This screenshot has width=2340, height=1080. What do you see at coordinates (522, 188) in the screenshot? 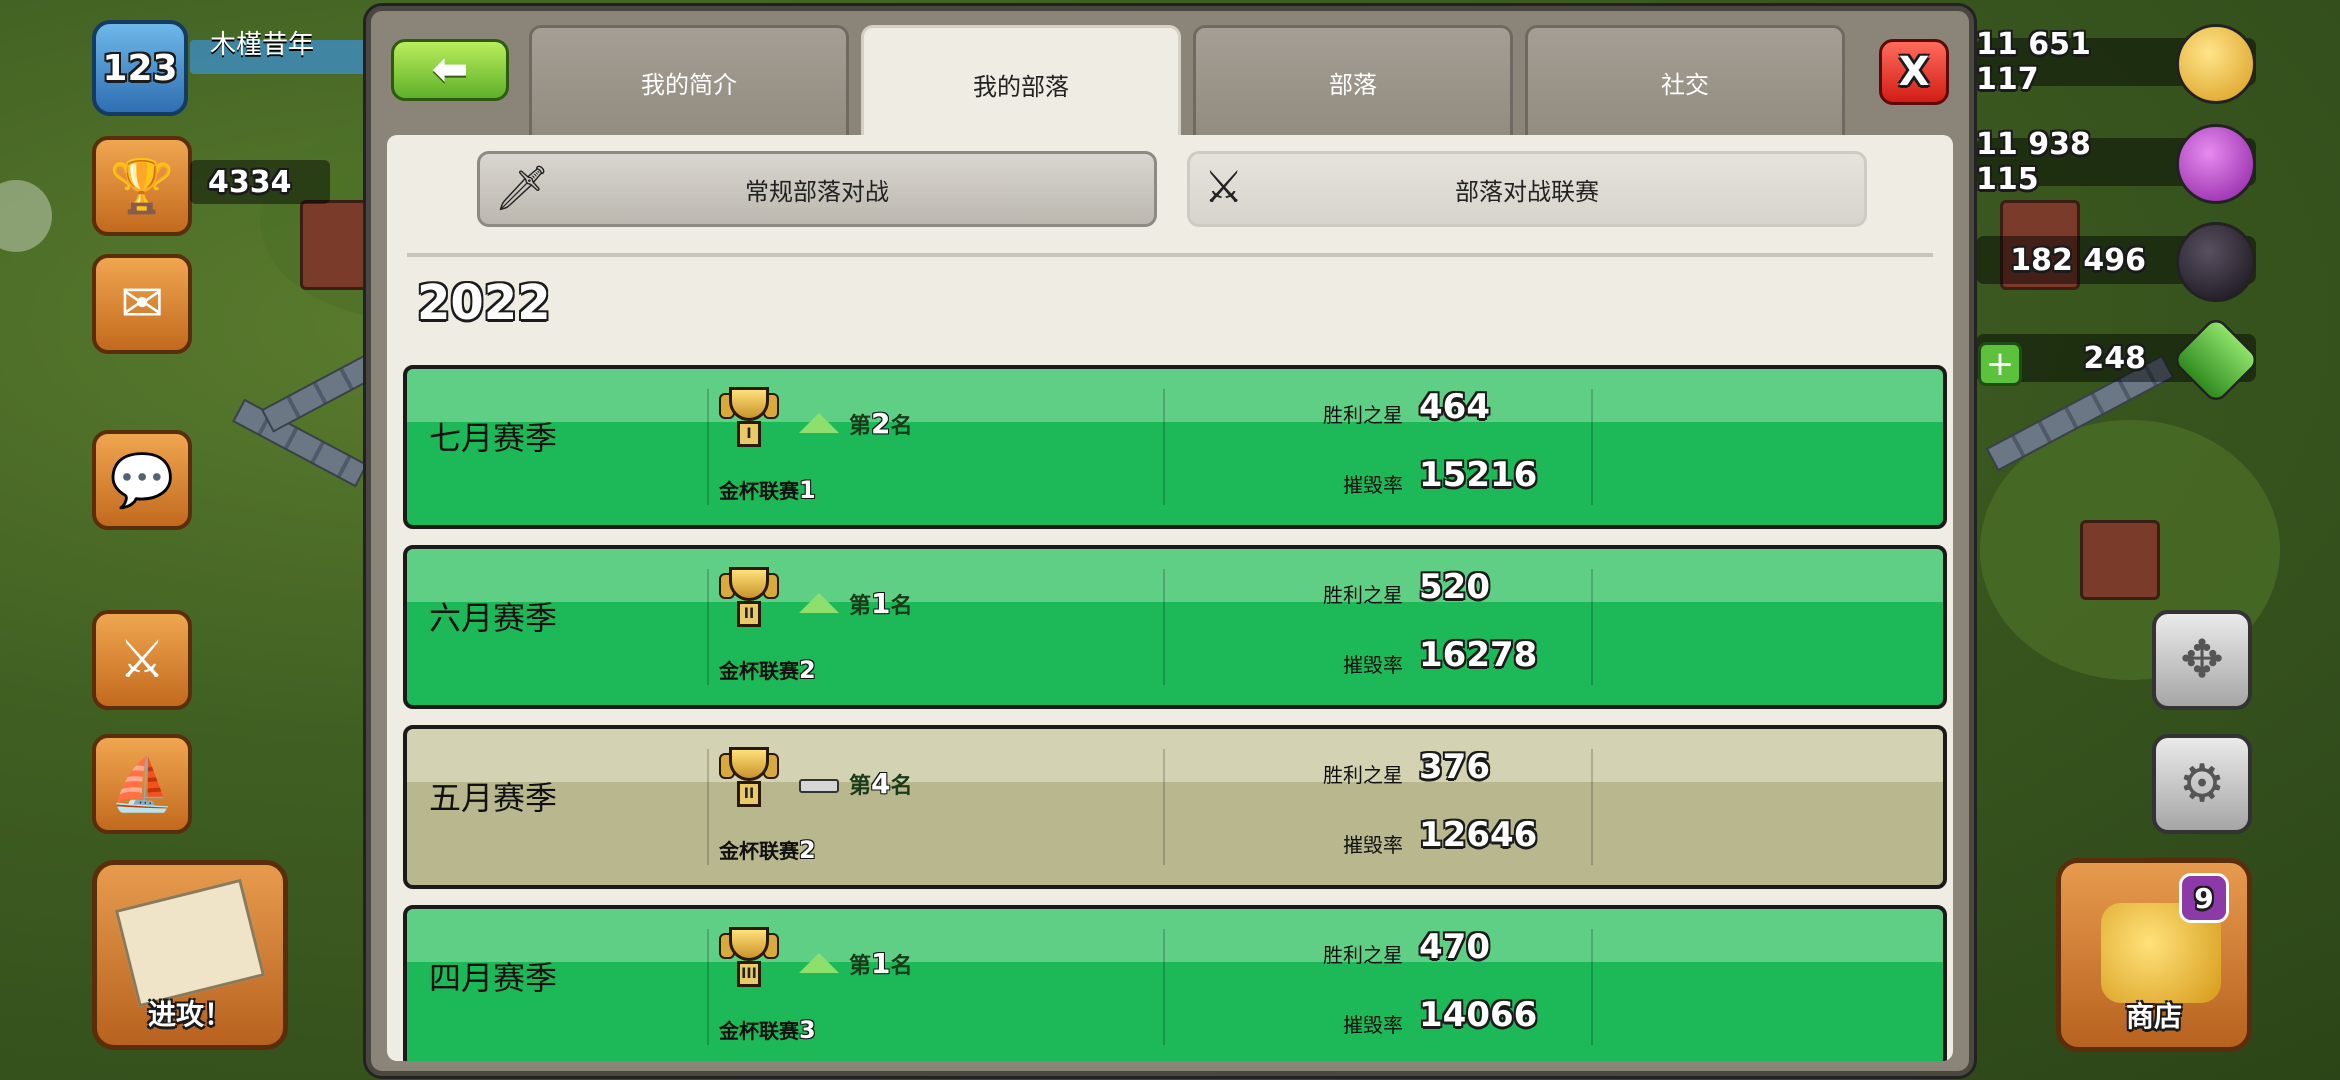
I see `sword-icon: 🗡` at bounding box center [522, 188].